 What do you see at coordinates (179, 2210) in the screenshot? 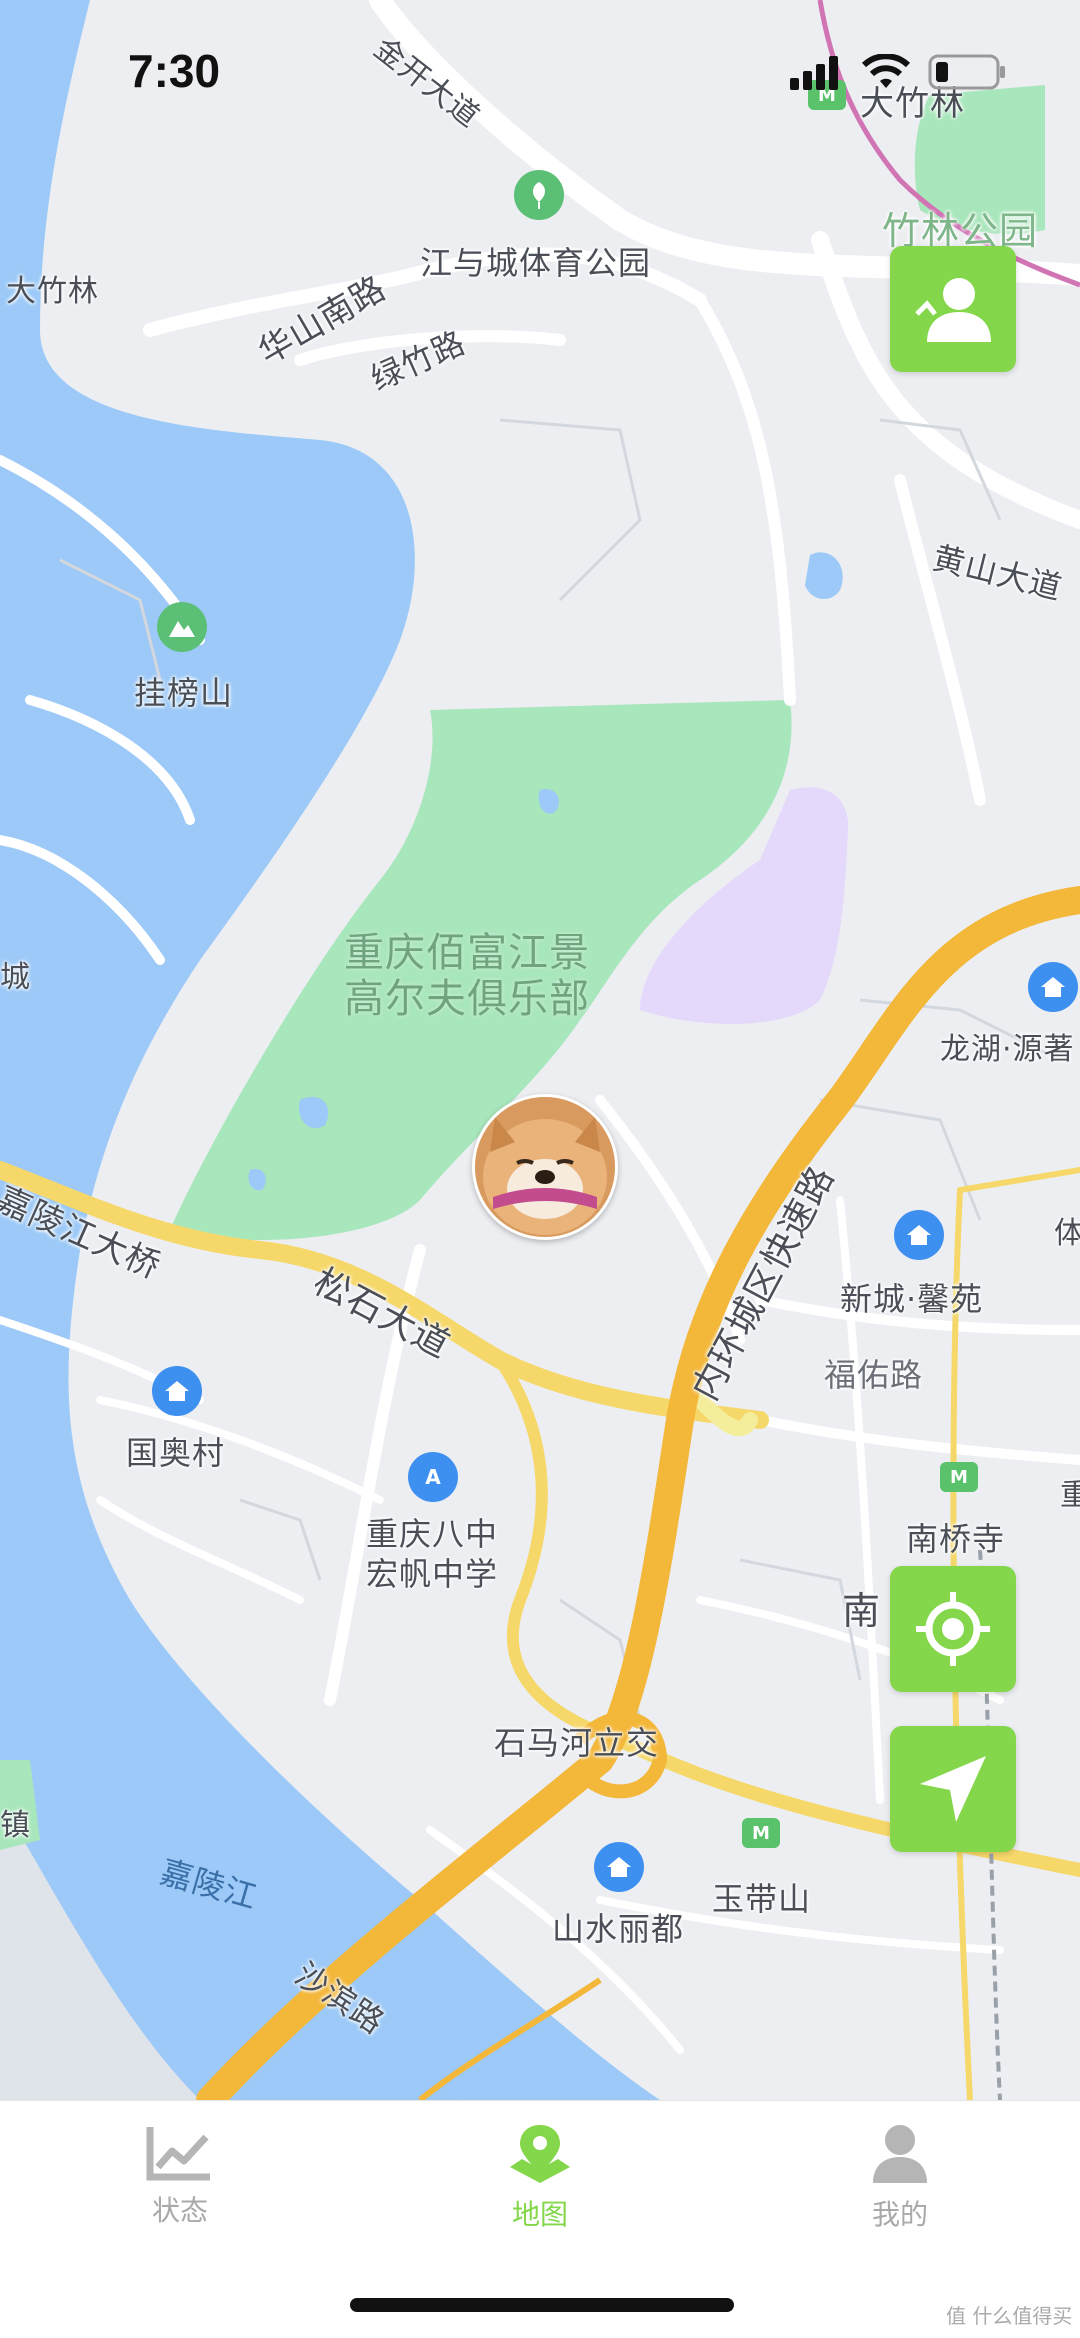
I see `tab-status-label: 状态` at bounding box center [179, 2210].